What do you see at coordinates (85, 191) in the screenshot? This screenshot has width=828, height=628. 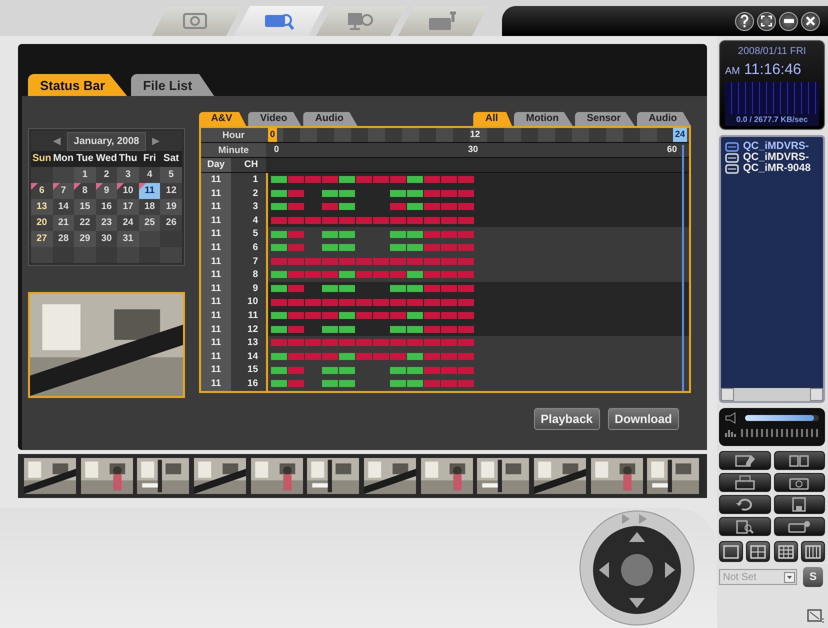 I see `calendar-day: 8` at bounding box center [85, 191].